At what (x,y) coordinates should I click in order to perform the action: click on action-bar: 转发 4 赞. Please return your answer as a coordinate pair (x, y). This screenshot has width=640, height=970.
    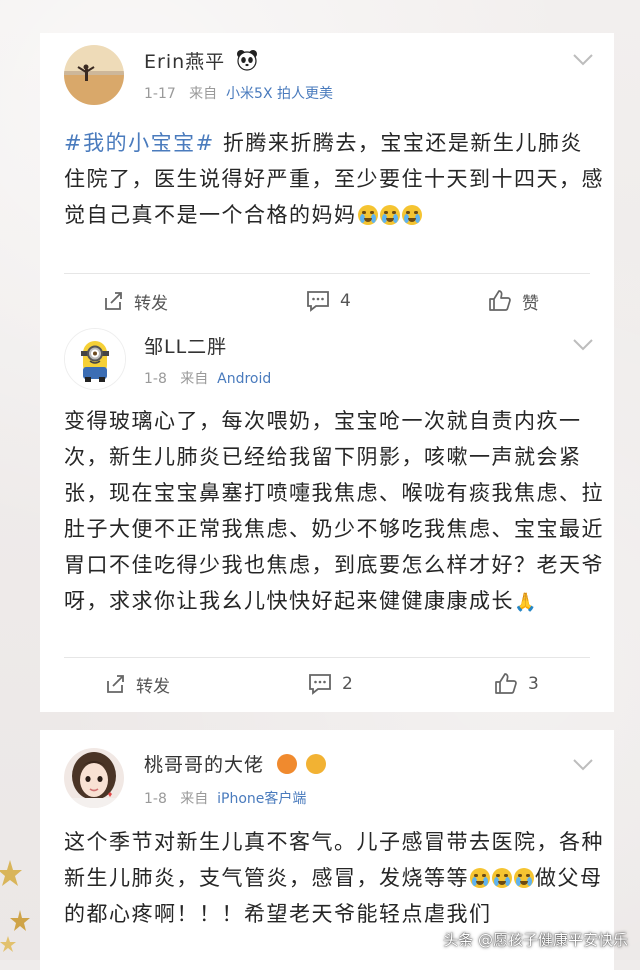
    Looking at the image, I should click on (327, 301).